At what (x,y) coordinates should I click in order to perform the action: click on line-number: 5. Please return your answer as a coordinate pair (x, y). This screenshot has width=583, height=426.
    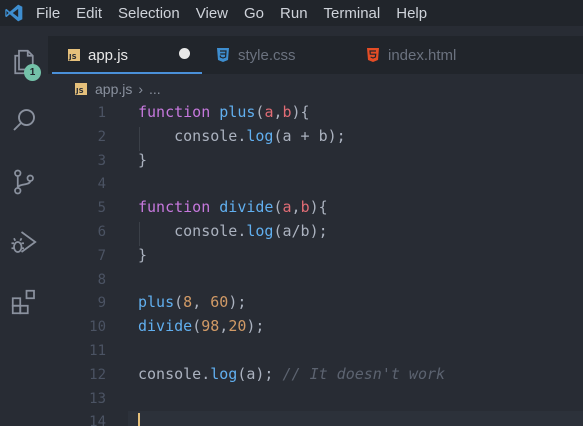
    Looking at the image, I should click on (101, 208).